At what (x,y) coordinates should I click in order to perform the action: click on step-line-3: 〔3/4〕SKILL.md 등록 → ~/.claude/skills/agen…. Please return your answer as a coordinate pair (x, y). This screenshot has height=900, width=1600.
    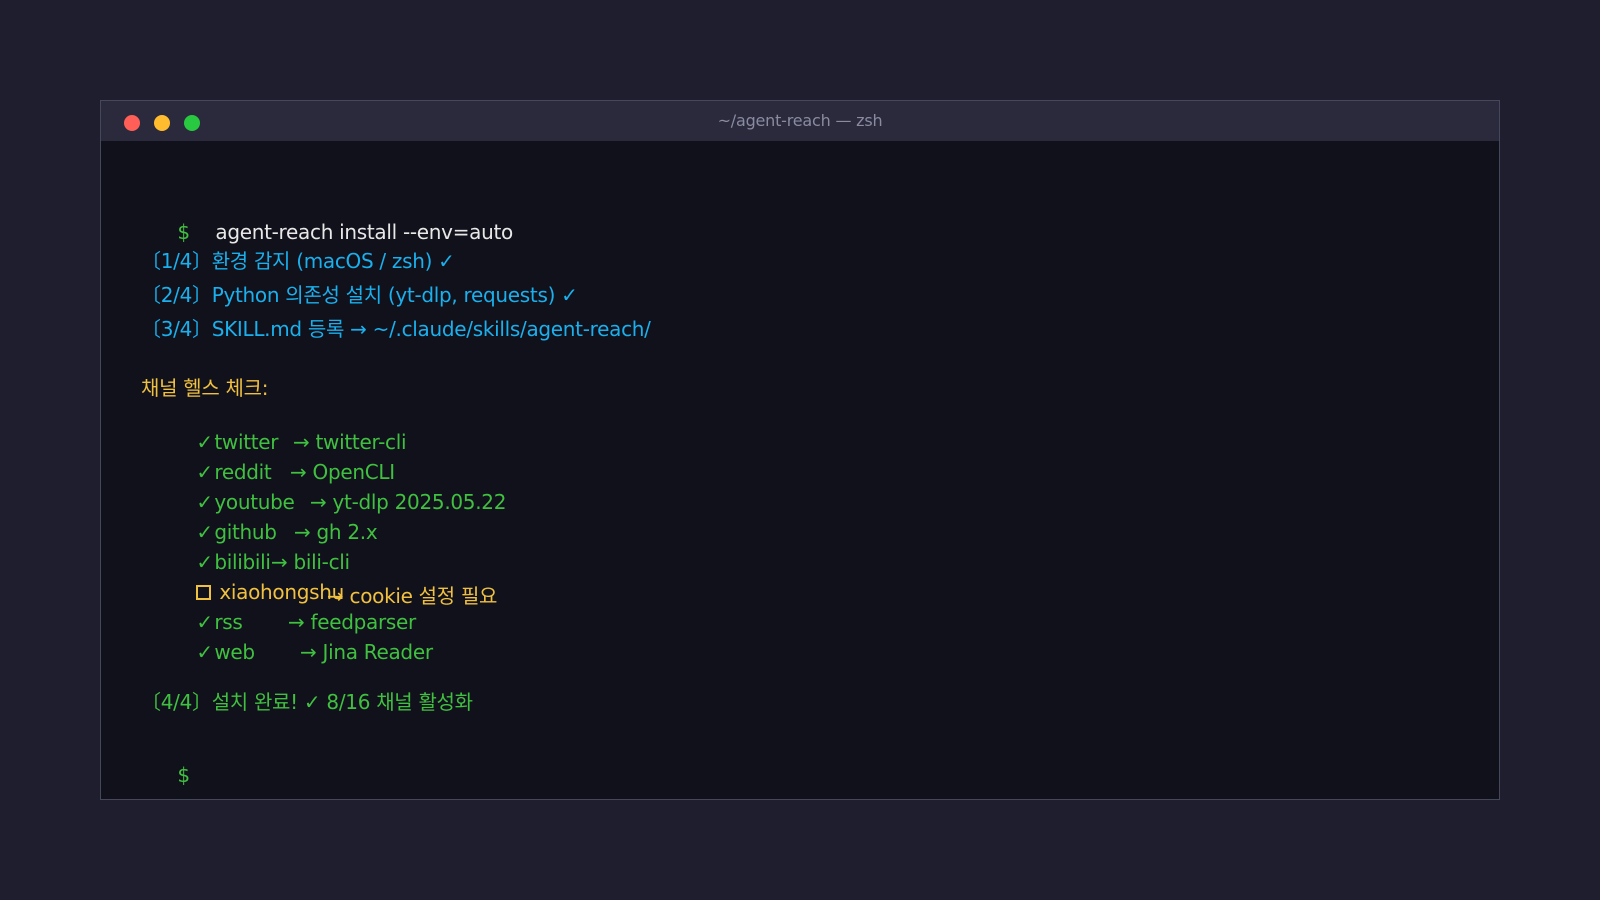
    Looking at the image, I should click on (396, 329).